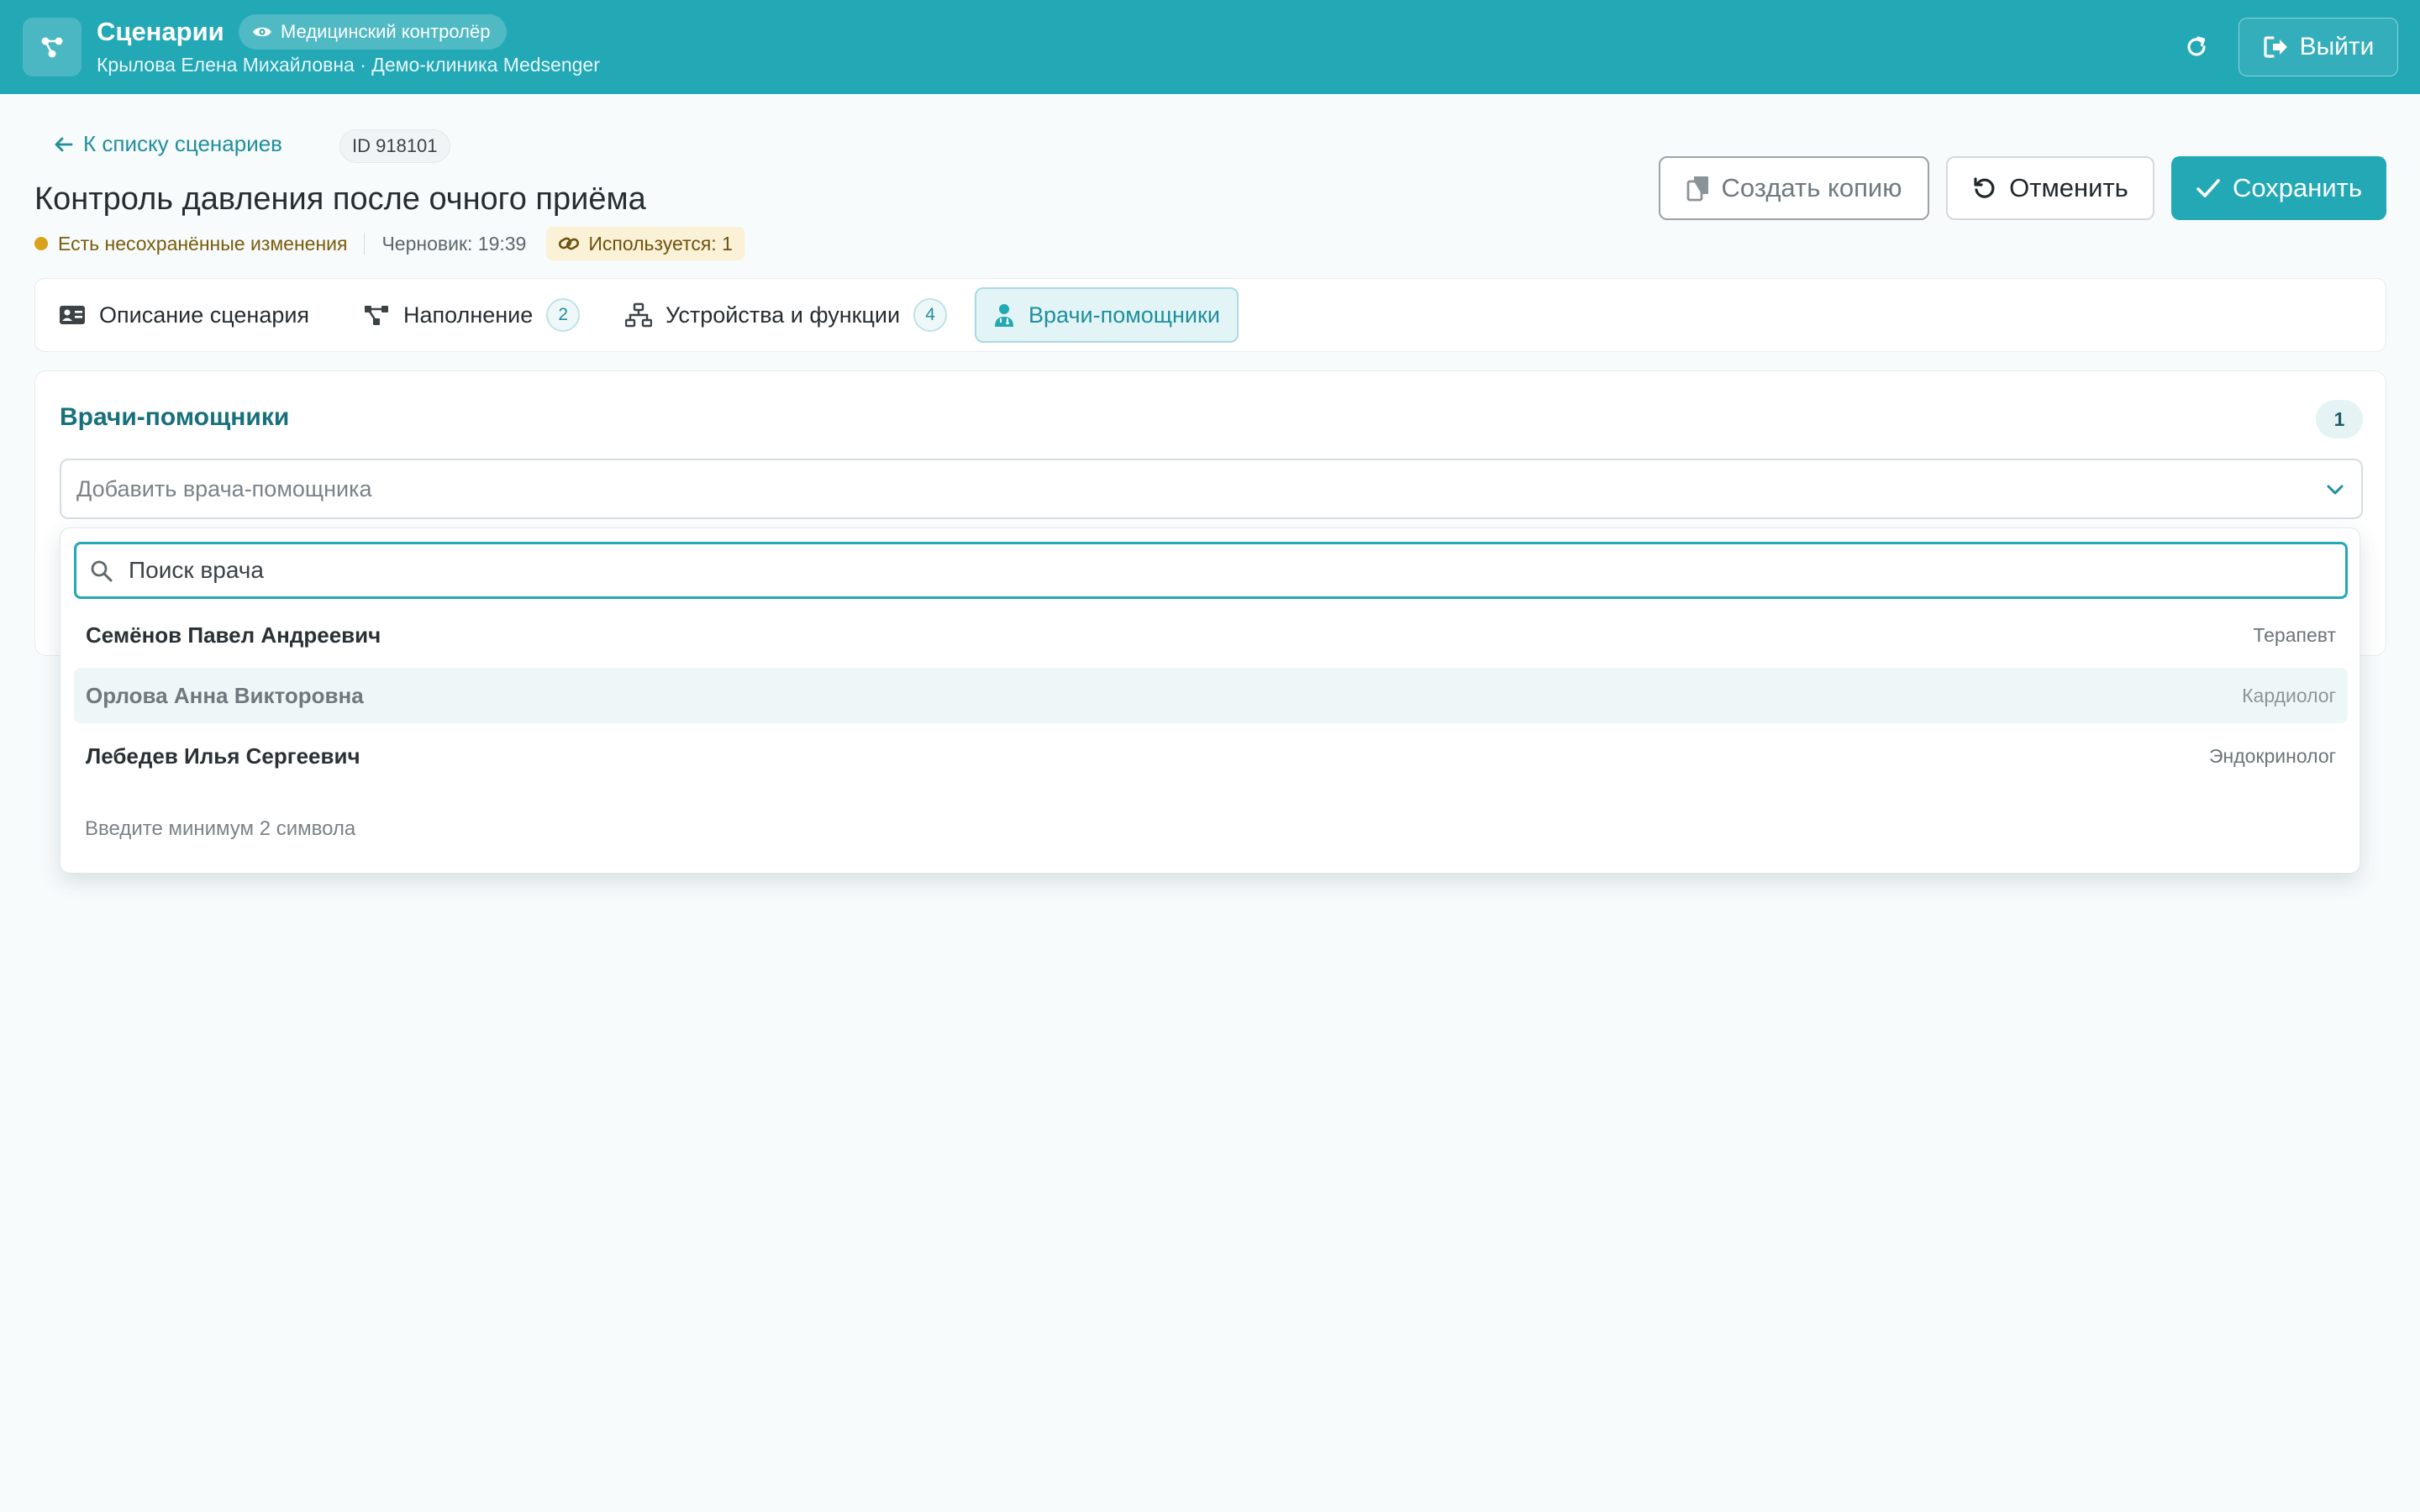  I want to click on refresh-icon, so click(2196, 46).